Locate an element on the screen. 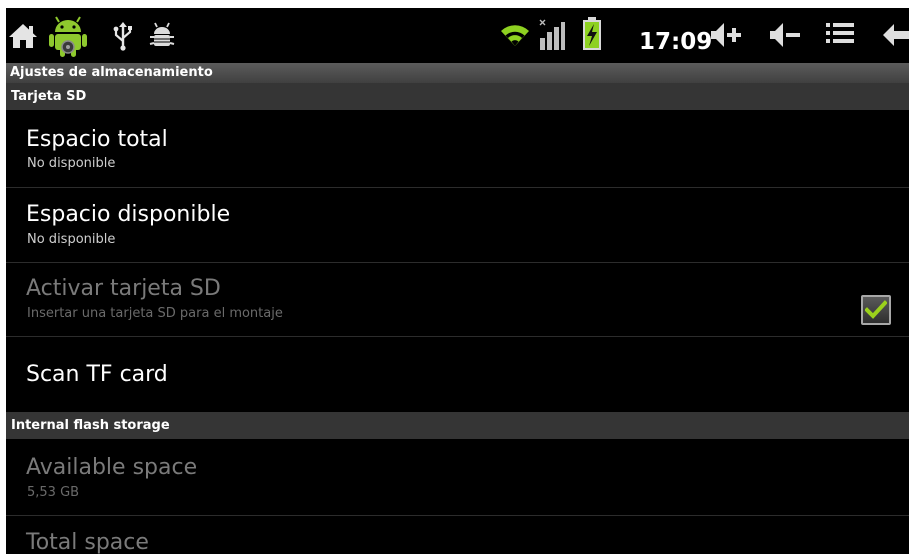 This screenshot has height=554, width=909. pref-internal-total-space: Total space is located at coordinates (457, 535).